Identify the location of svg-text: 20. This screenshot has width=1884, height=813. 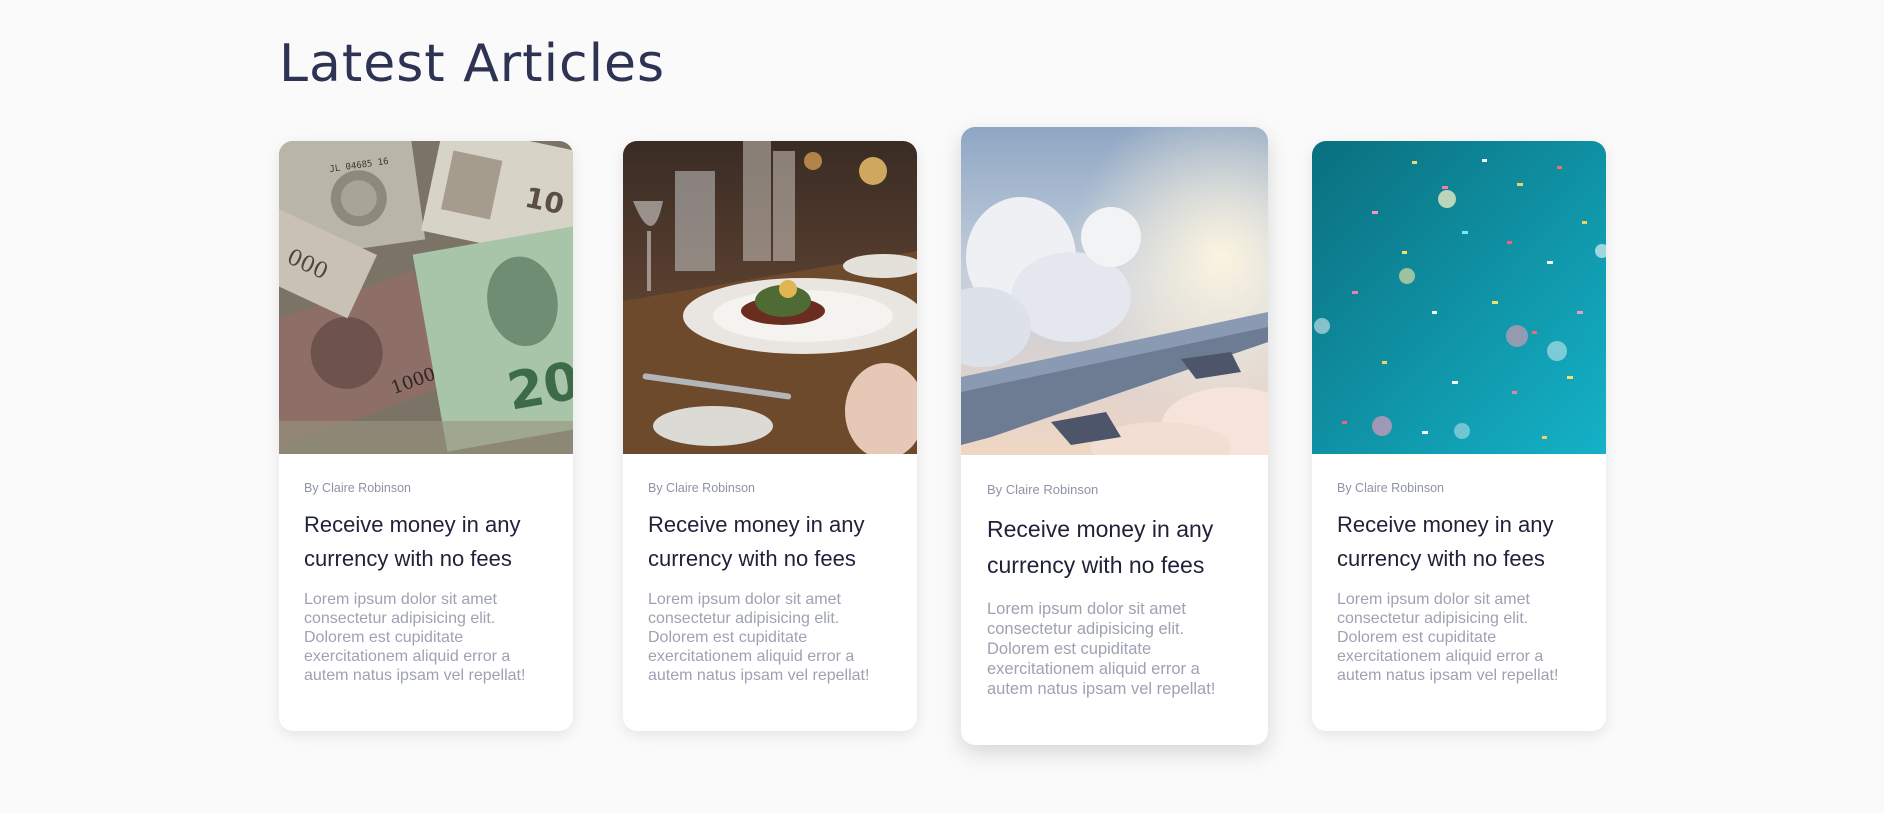
(538, 387).